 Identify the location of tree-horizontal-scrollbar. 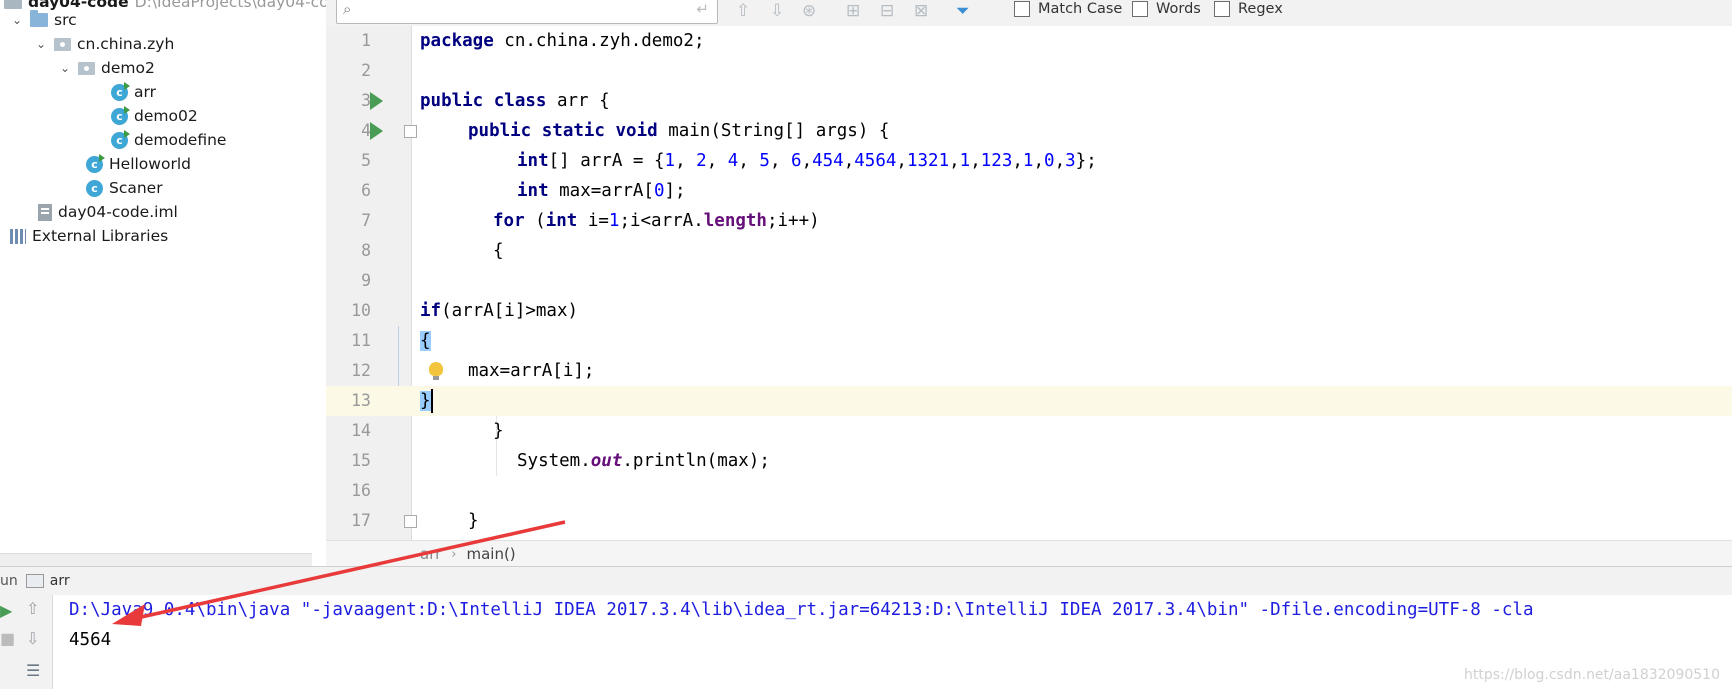
(156, 560).